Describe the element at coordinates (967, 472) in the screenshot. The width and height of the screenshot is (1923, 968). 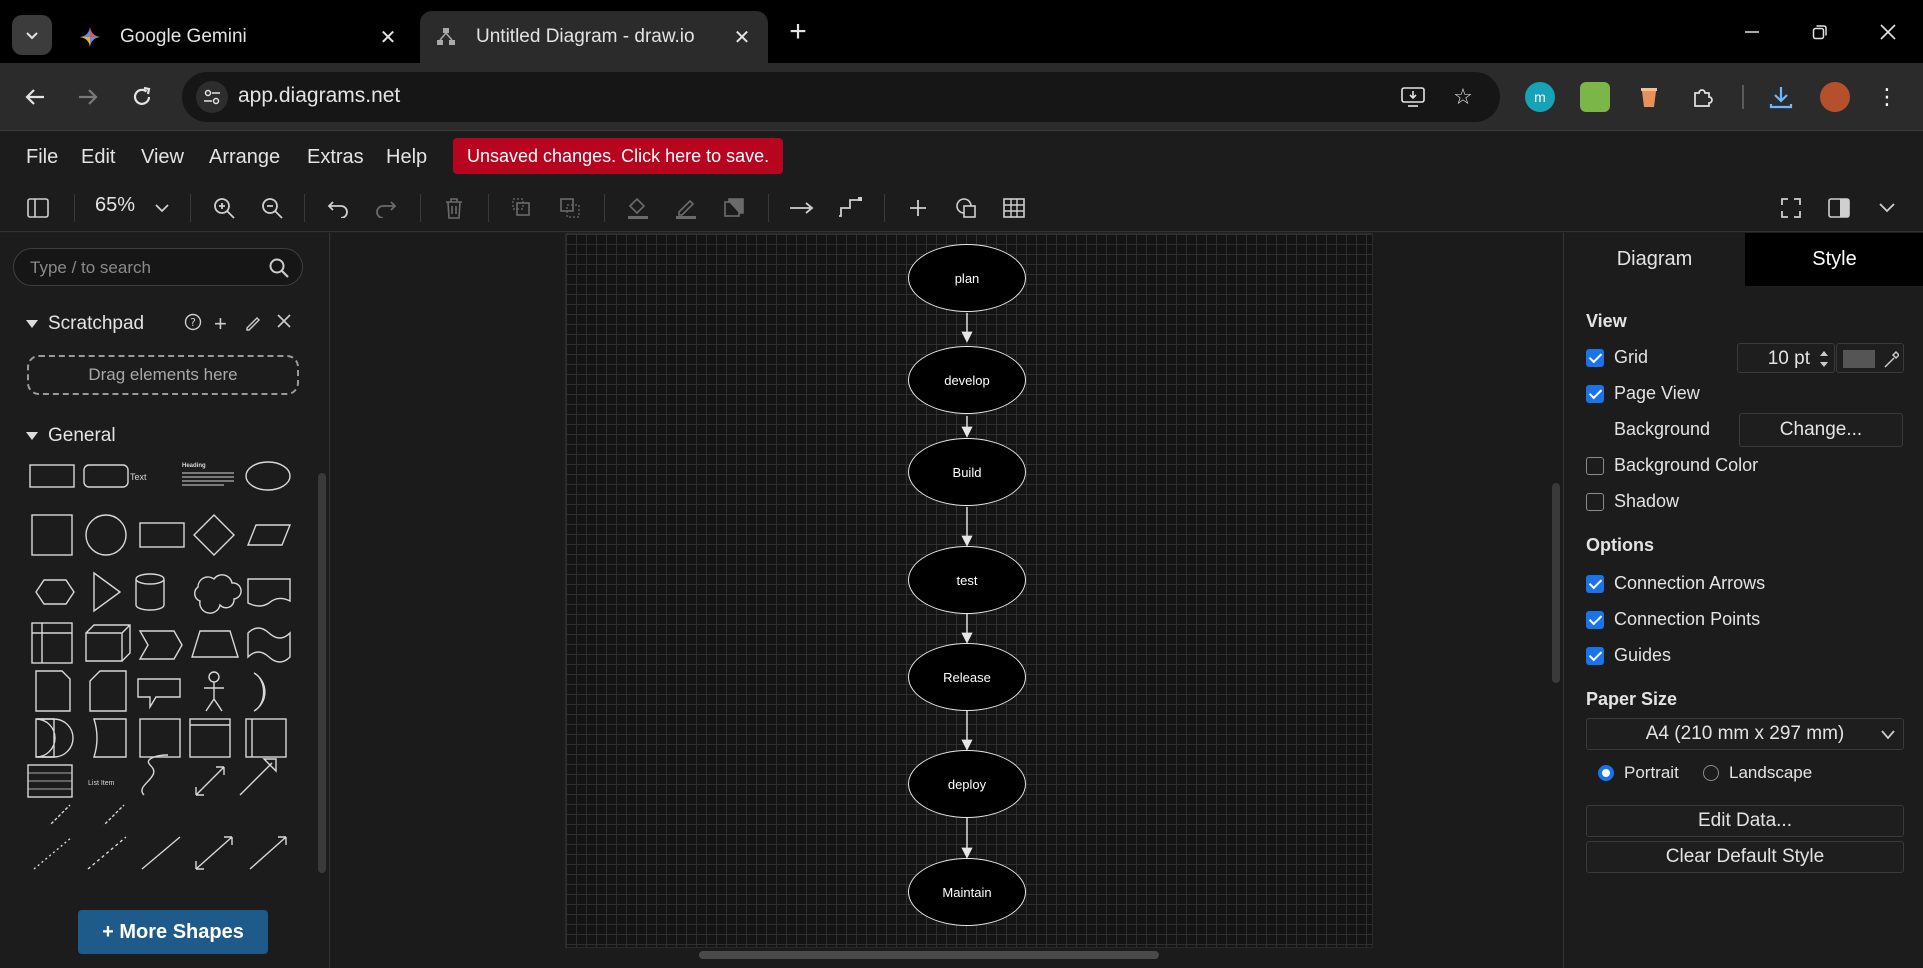
I see `diagram-node: Build` at that location.